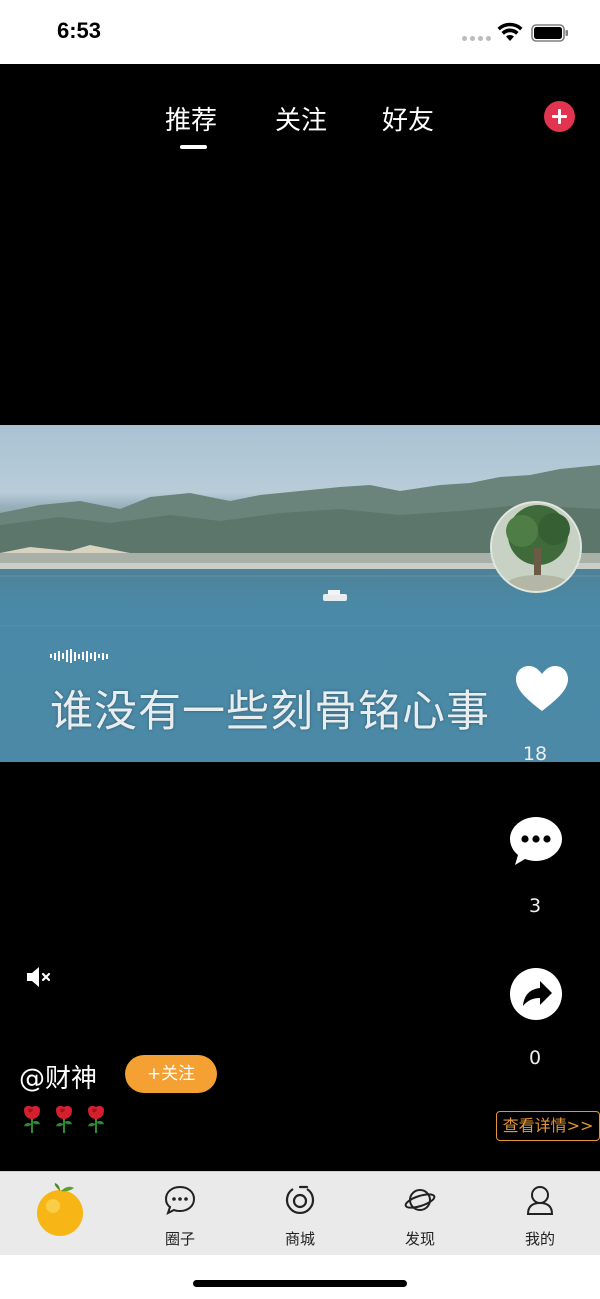 The width and height of the screenshot is (600, 1299). What do you see at coordinates (548, 1126) in the screenshot?
I see `view-details-button: 查看详情>>` at bounding box center [548, 1126].